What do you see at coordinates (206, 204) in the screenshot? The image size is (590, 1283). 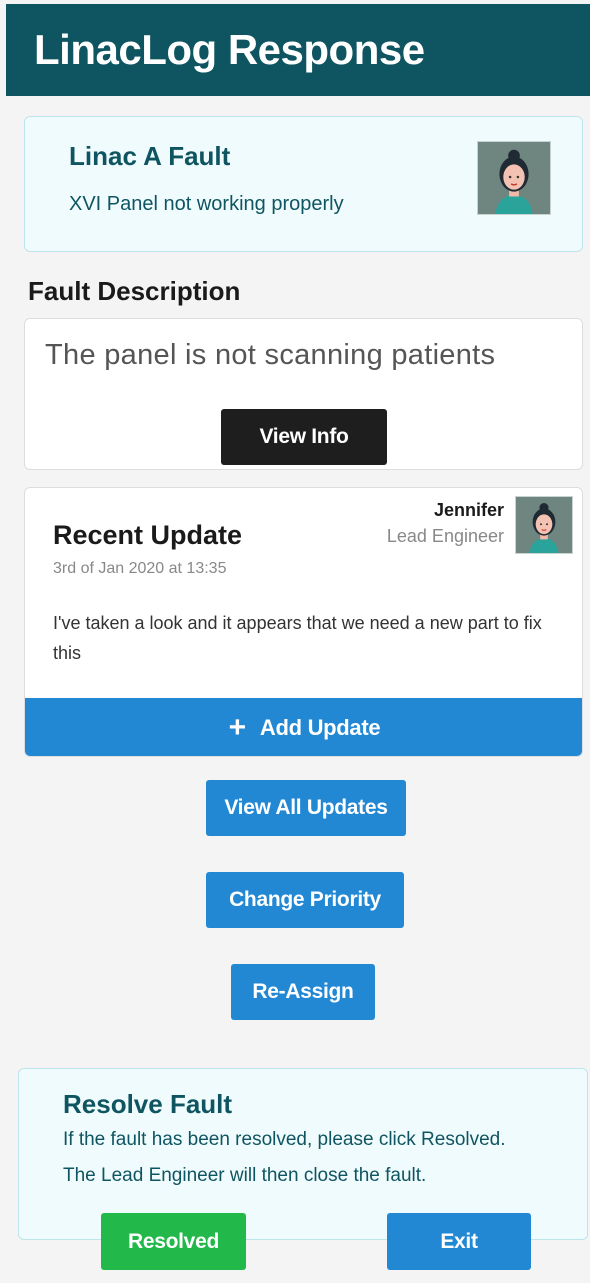 I see `fault-subtitle: XVI Panel not working properly` at bounding box center [206, 204].